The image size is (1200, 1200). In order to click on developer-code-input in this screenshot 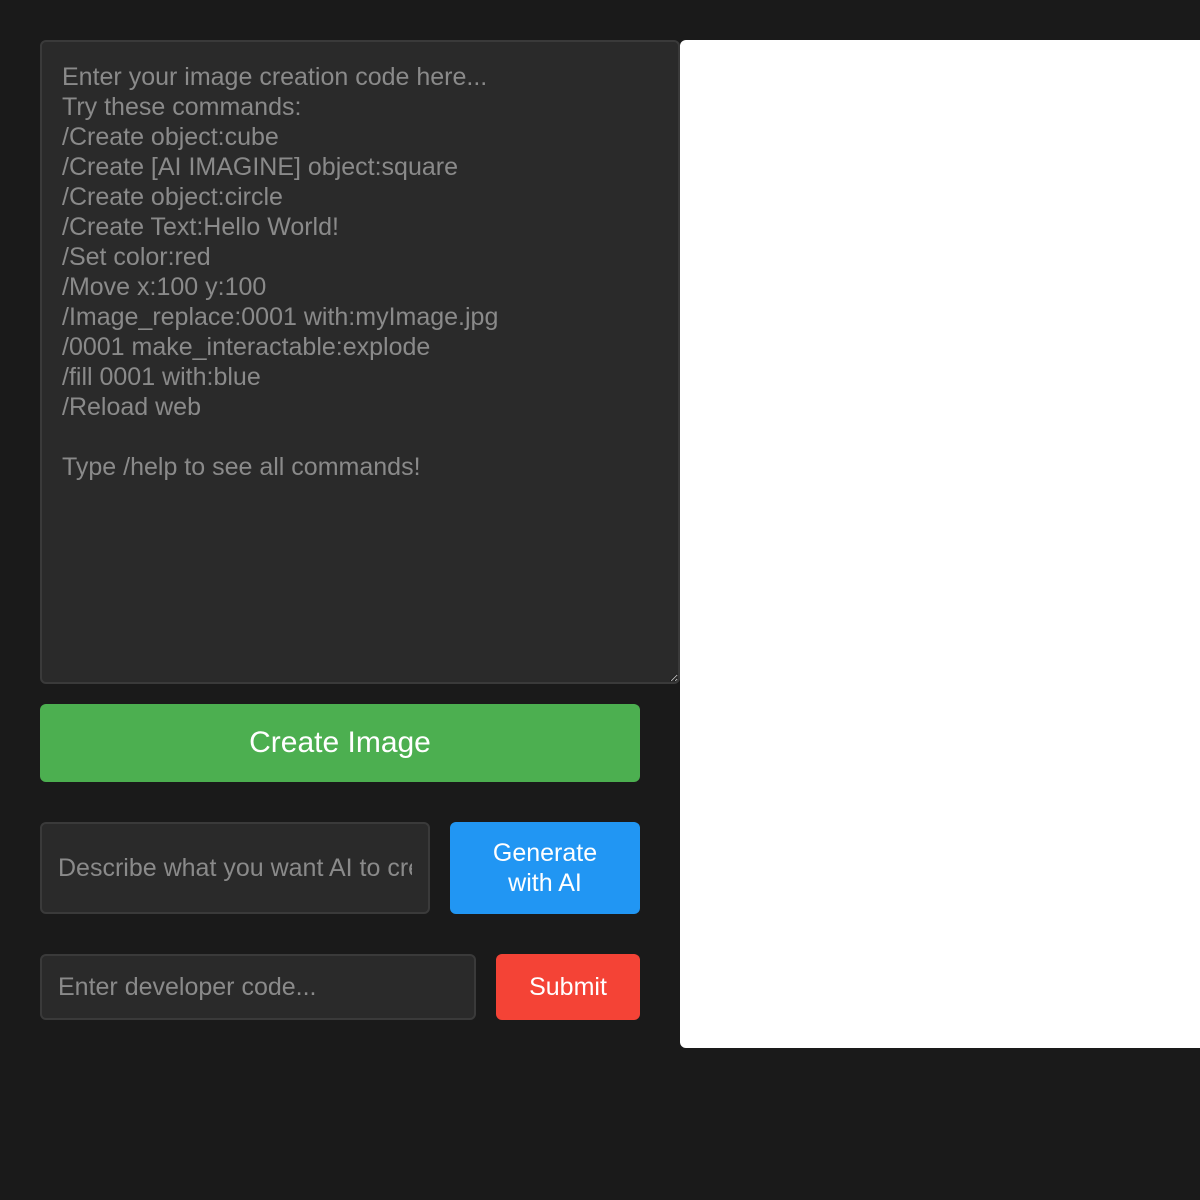, I will do `click(258, 987)`.